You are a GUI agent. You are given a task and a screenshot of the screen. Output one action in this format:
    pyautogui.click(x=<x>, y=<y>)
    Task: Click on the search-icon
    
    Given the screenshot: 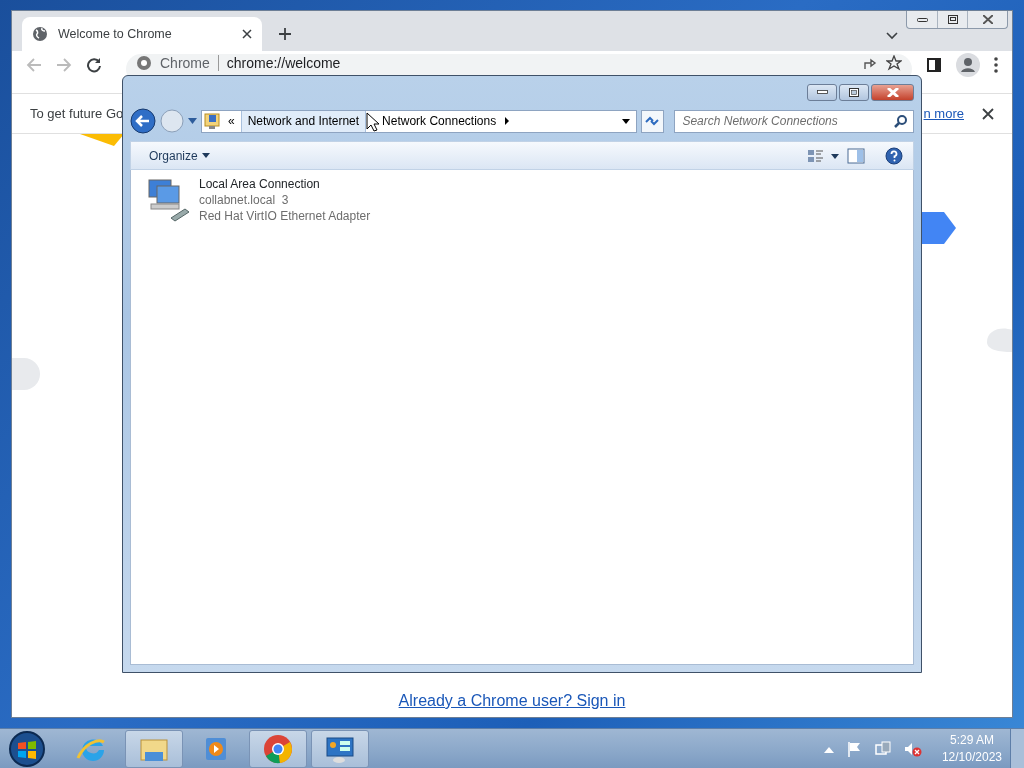 What is the action you would take?
    pyautogui.click(x=901, y=120)
    